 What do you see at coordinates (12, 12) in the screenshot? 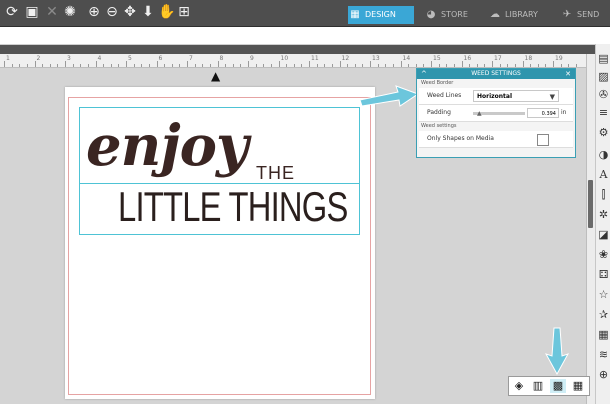
I see `refresh-icon: ⟳` at bounding box center [12, 12].